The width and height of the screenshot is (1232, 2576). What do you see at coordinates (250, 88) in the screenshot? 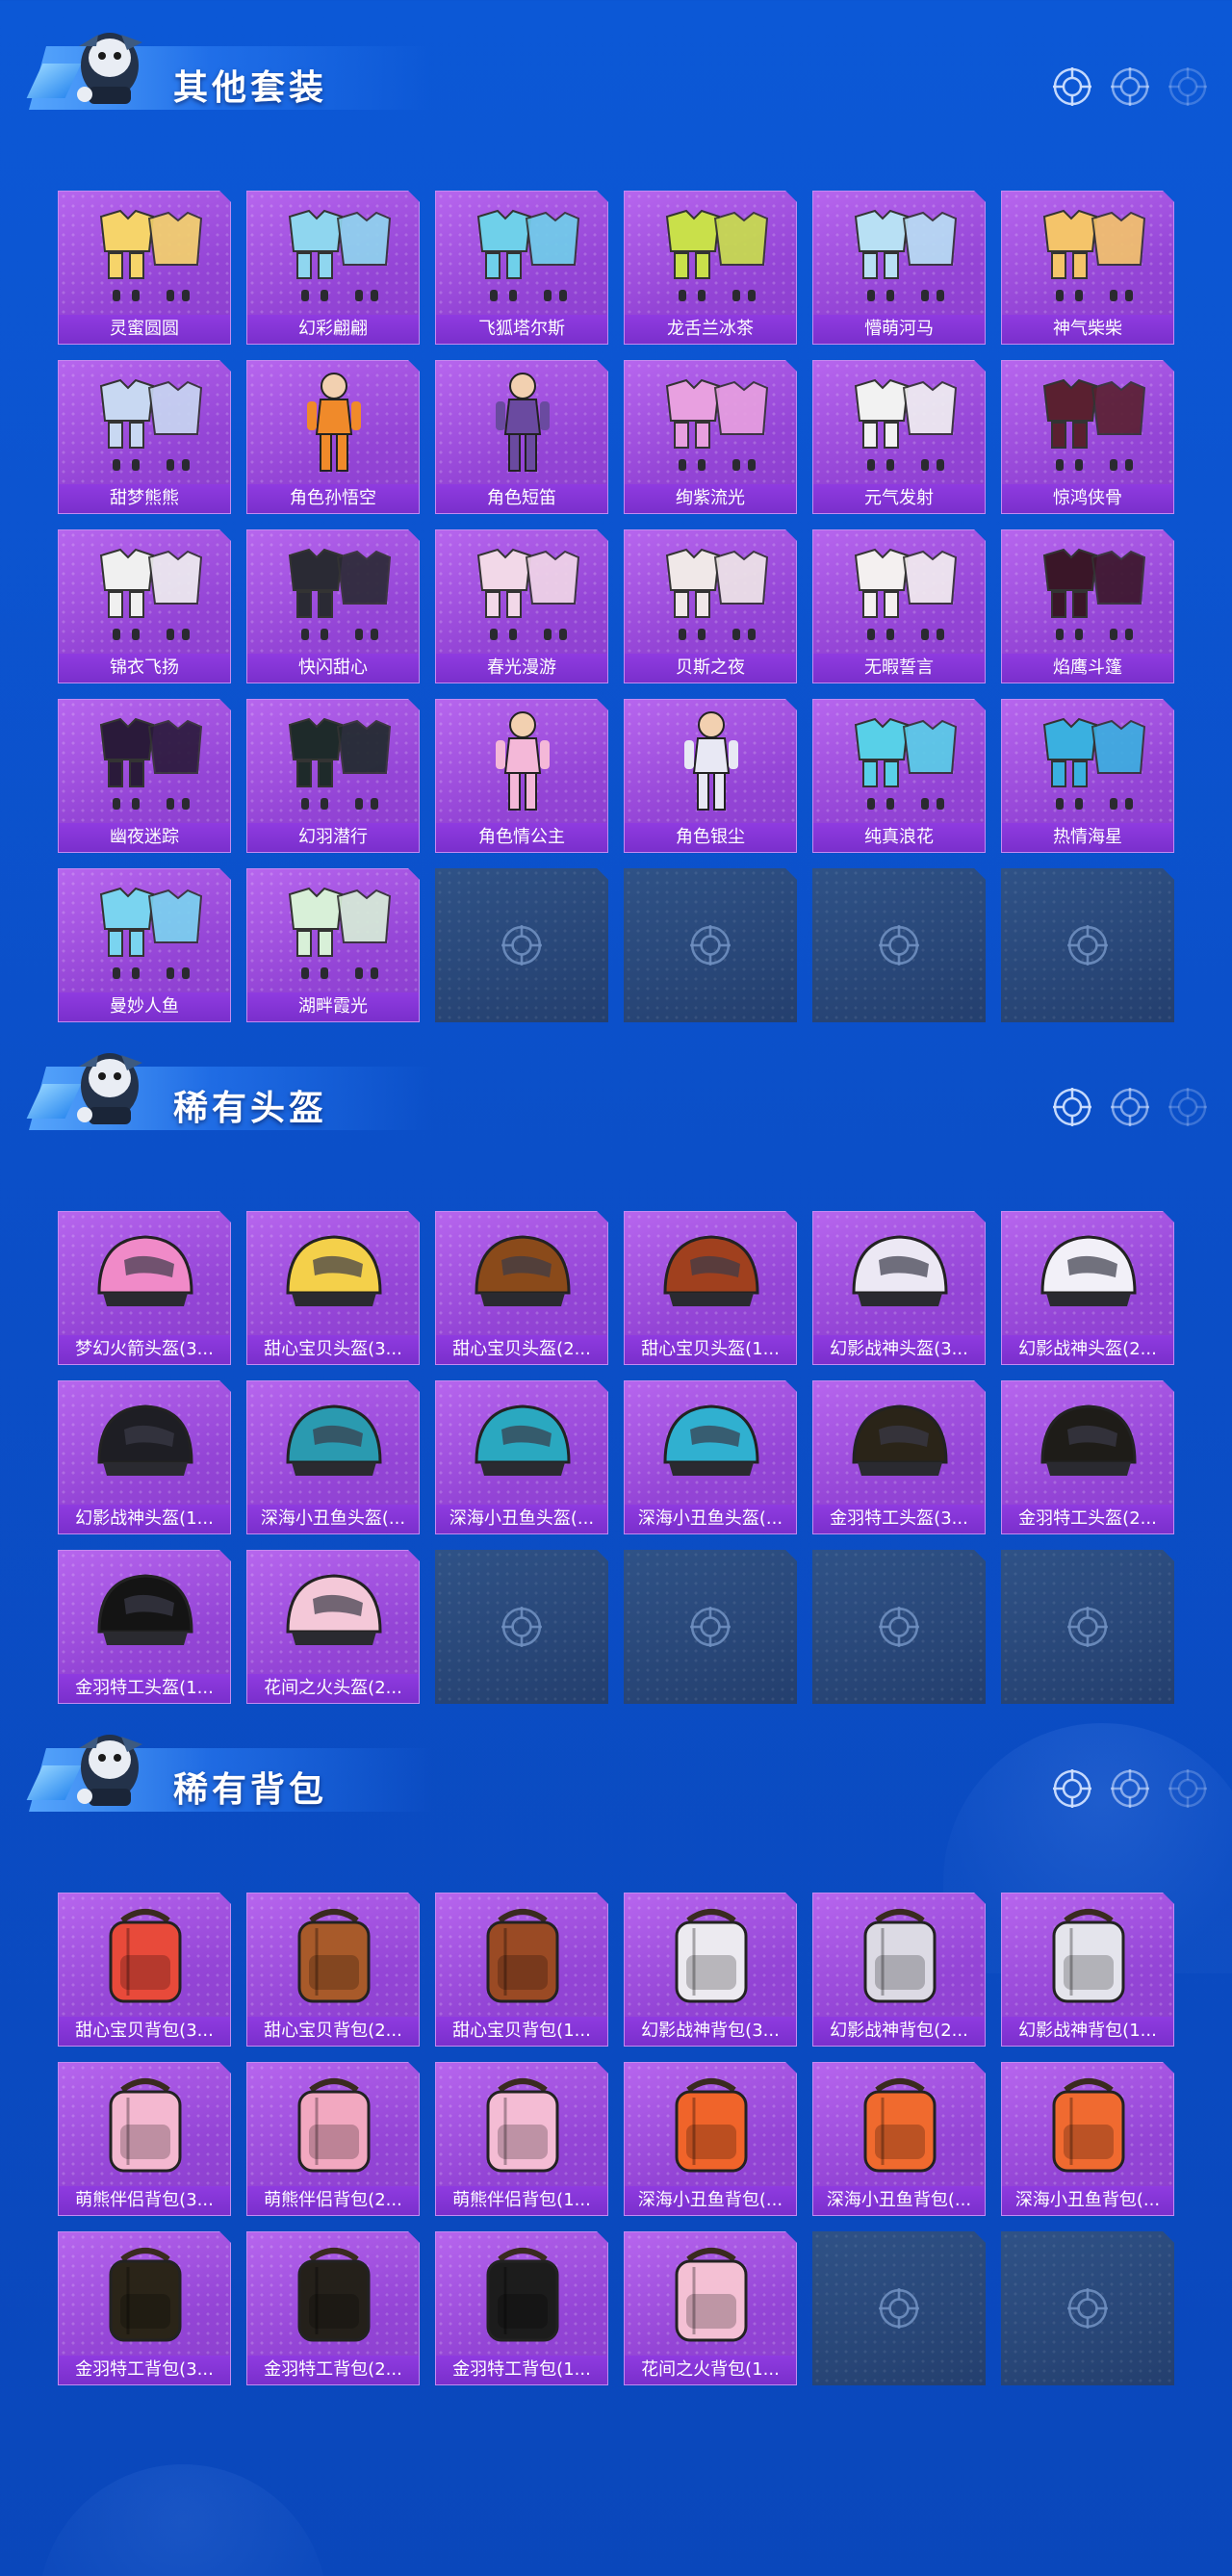
I see `section-title: 其他套装` at bounding box center [250, 88].